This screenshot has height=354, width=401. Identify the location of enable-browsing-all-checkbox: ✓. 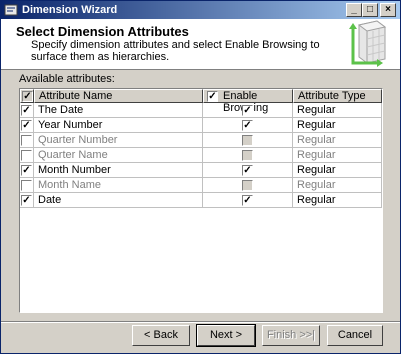
(212, 96).